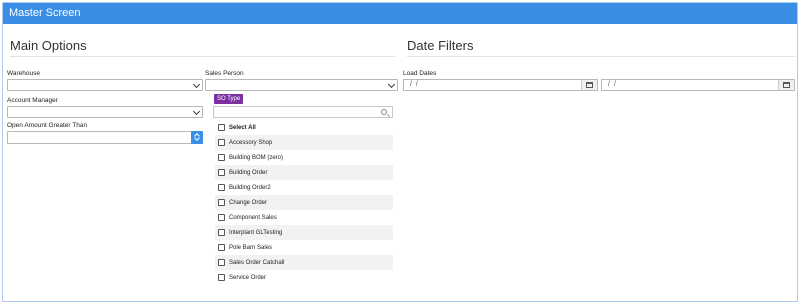  What do you see at coordinates (253, 217) in the screenshot?
I see `list-item-label: Component Sales` at bounding box center [253, 217].